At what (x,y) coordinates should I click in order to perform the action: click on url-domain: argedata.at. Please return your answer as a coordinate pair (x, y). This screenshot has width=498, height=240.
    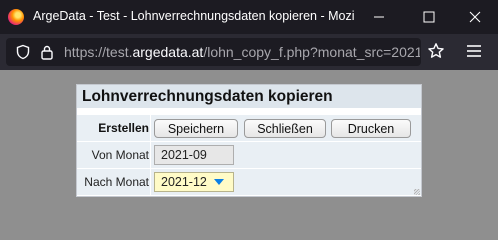
    Looking at the image, I should click on (168, 52).